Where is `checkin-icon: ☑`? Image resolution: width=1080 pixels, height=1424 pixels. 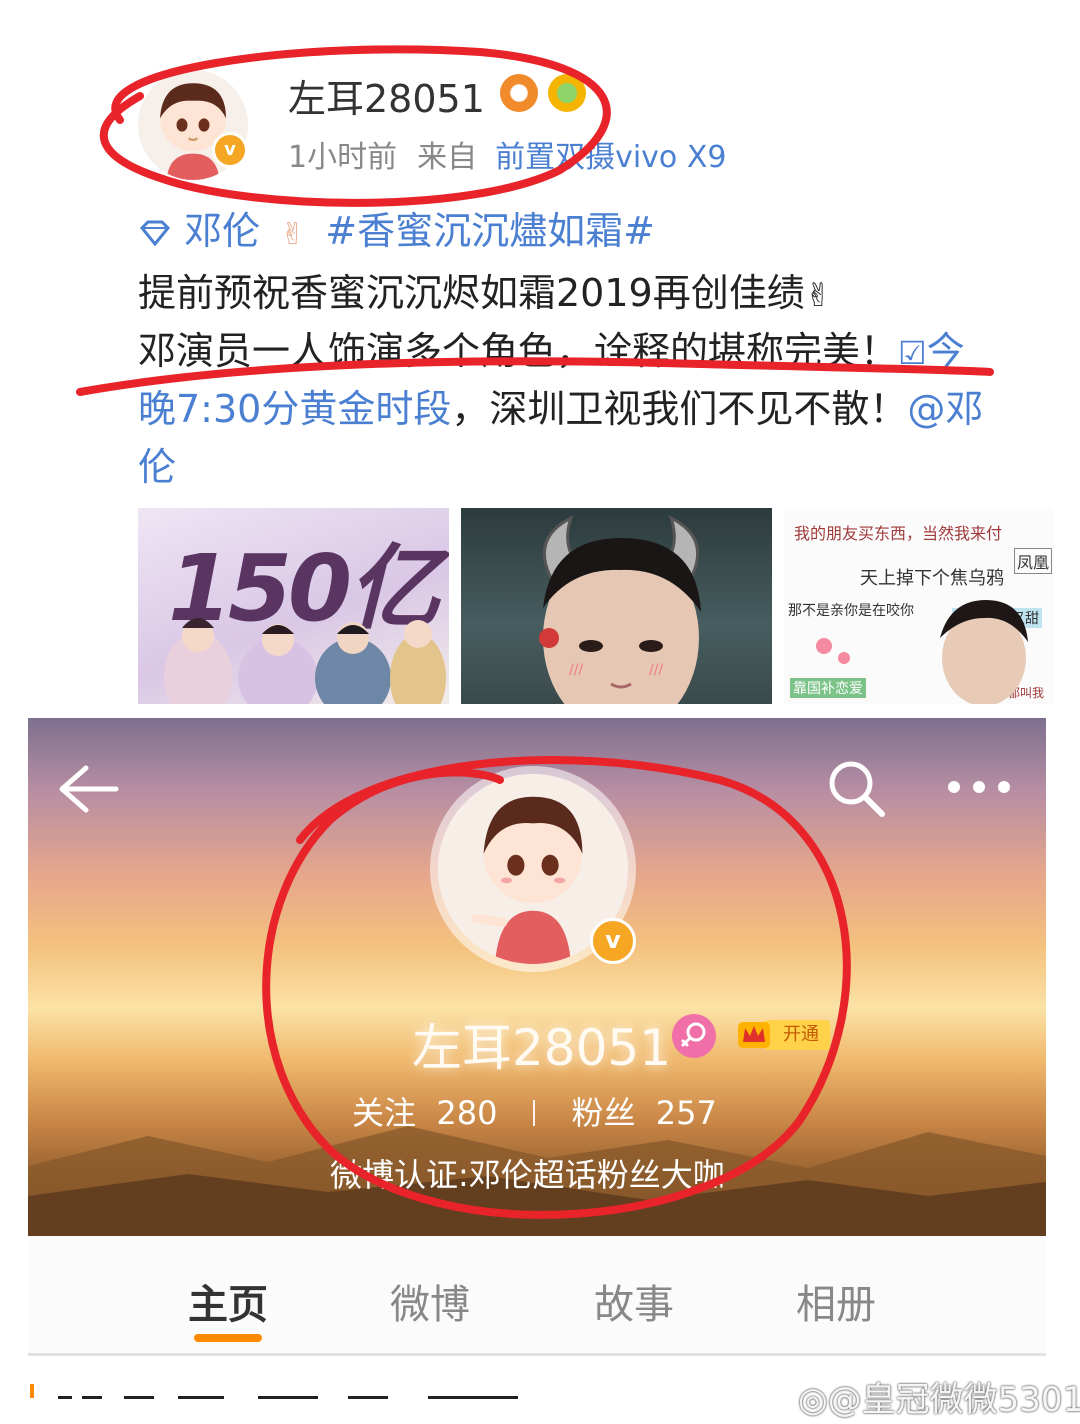
checkin-icon: ☑ is located at coordinates (912, 353).